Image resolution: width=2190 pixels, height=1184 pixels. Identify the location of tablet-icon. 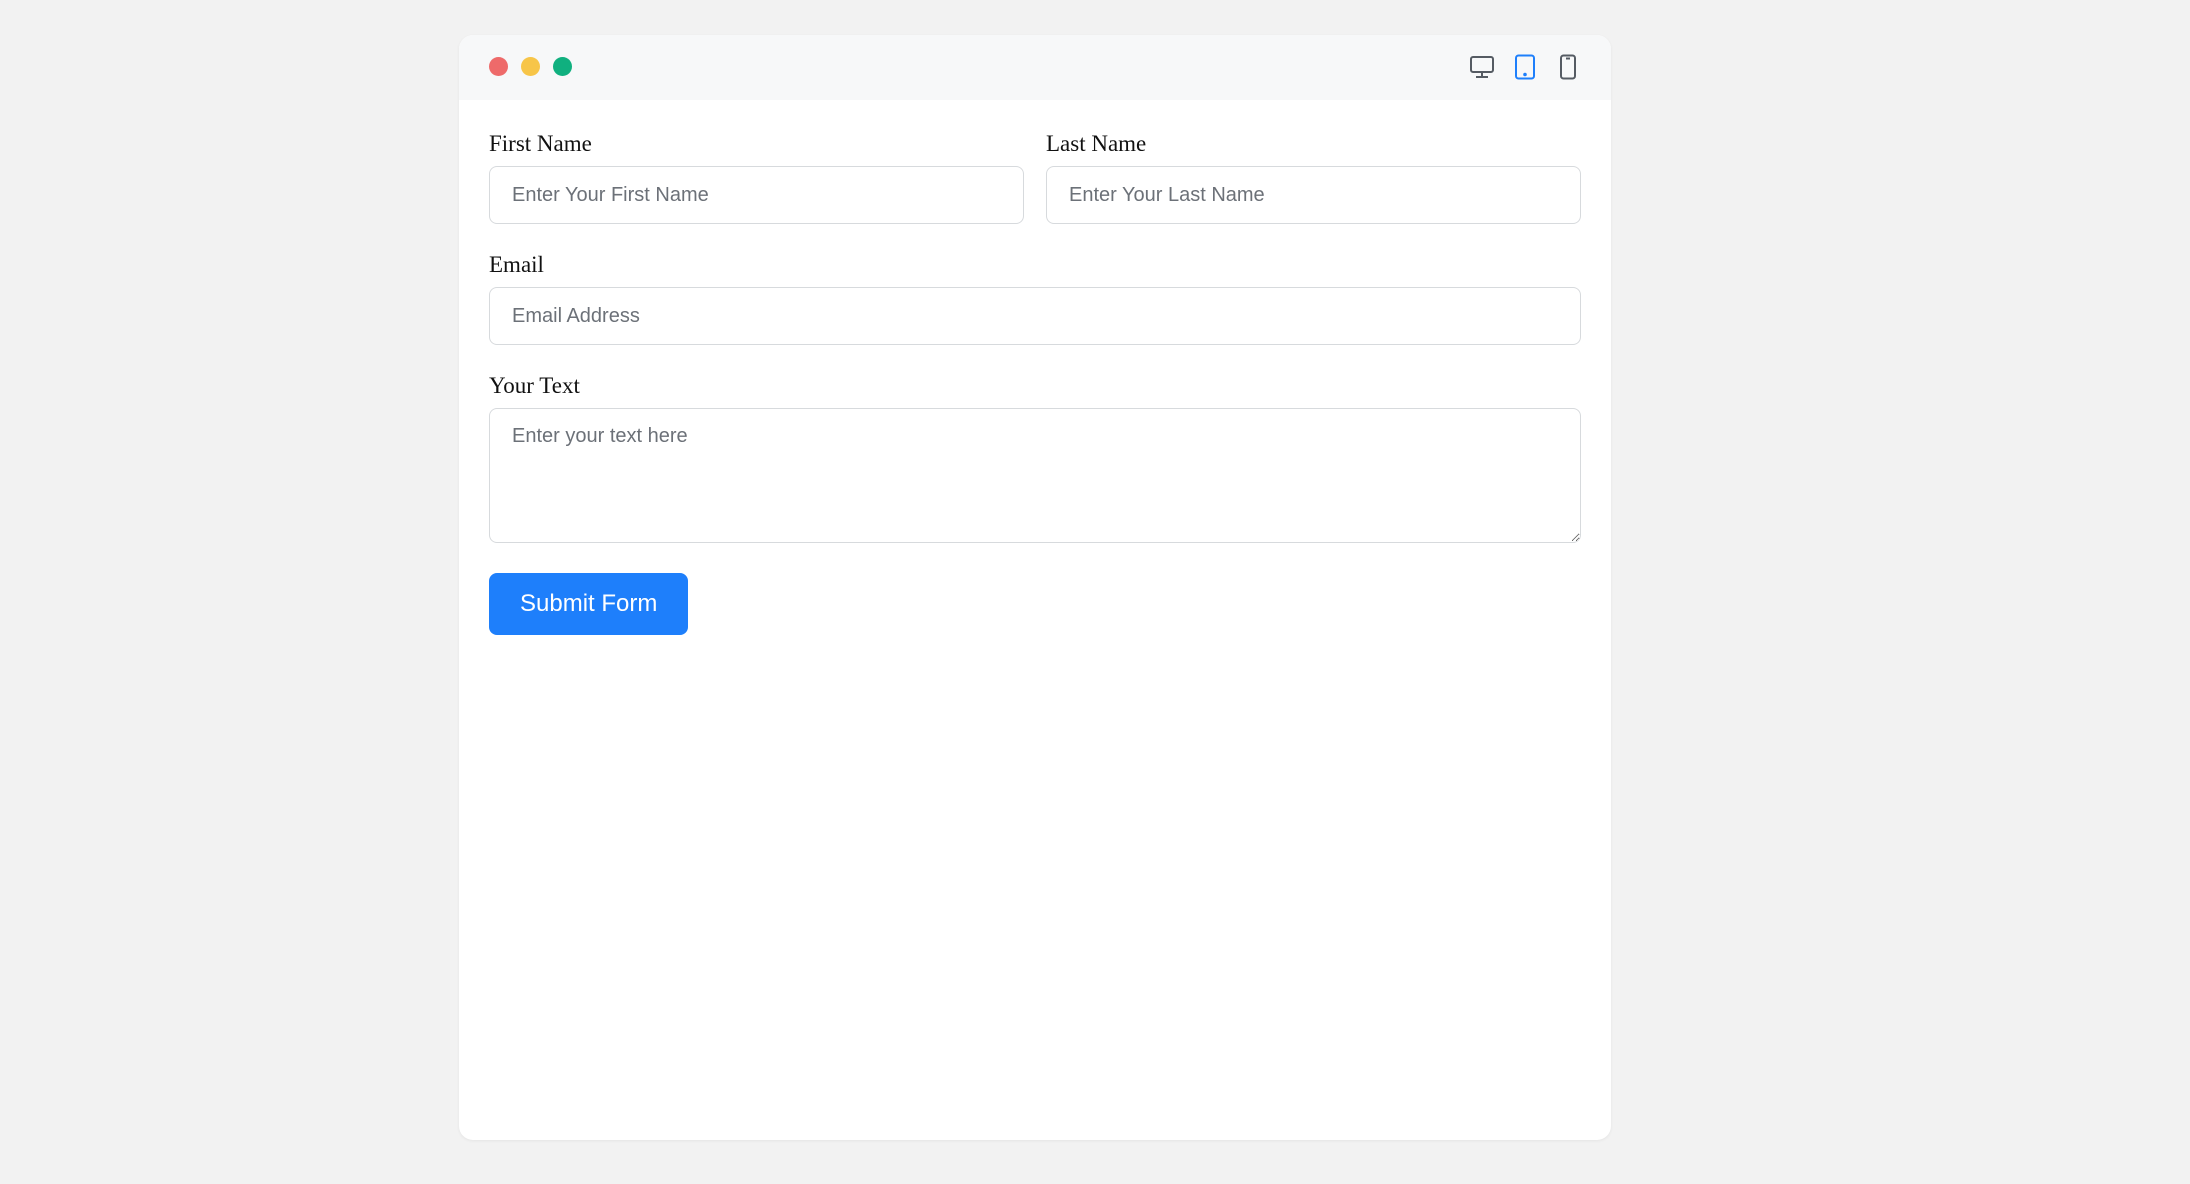
(1525, 67).